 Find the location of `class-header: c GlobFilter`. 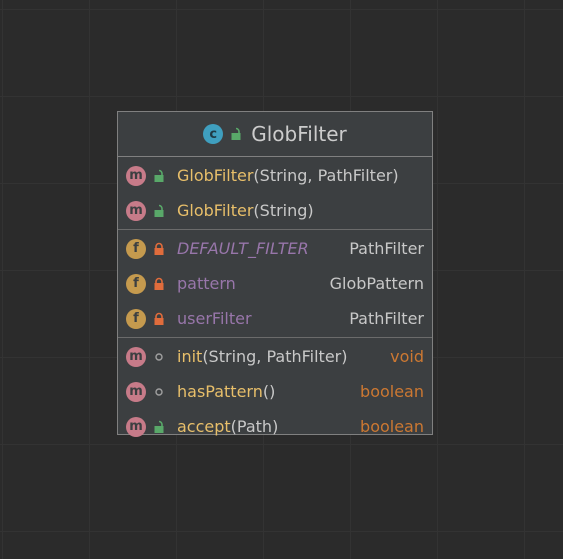

class-header: c GlobFilter is located at coordinates (275, 134).